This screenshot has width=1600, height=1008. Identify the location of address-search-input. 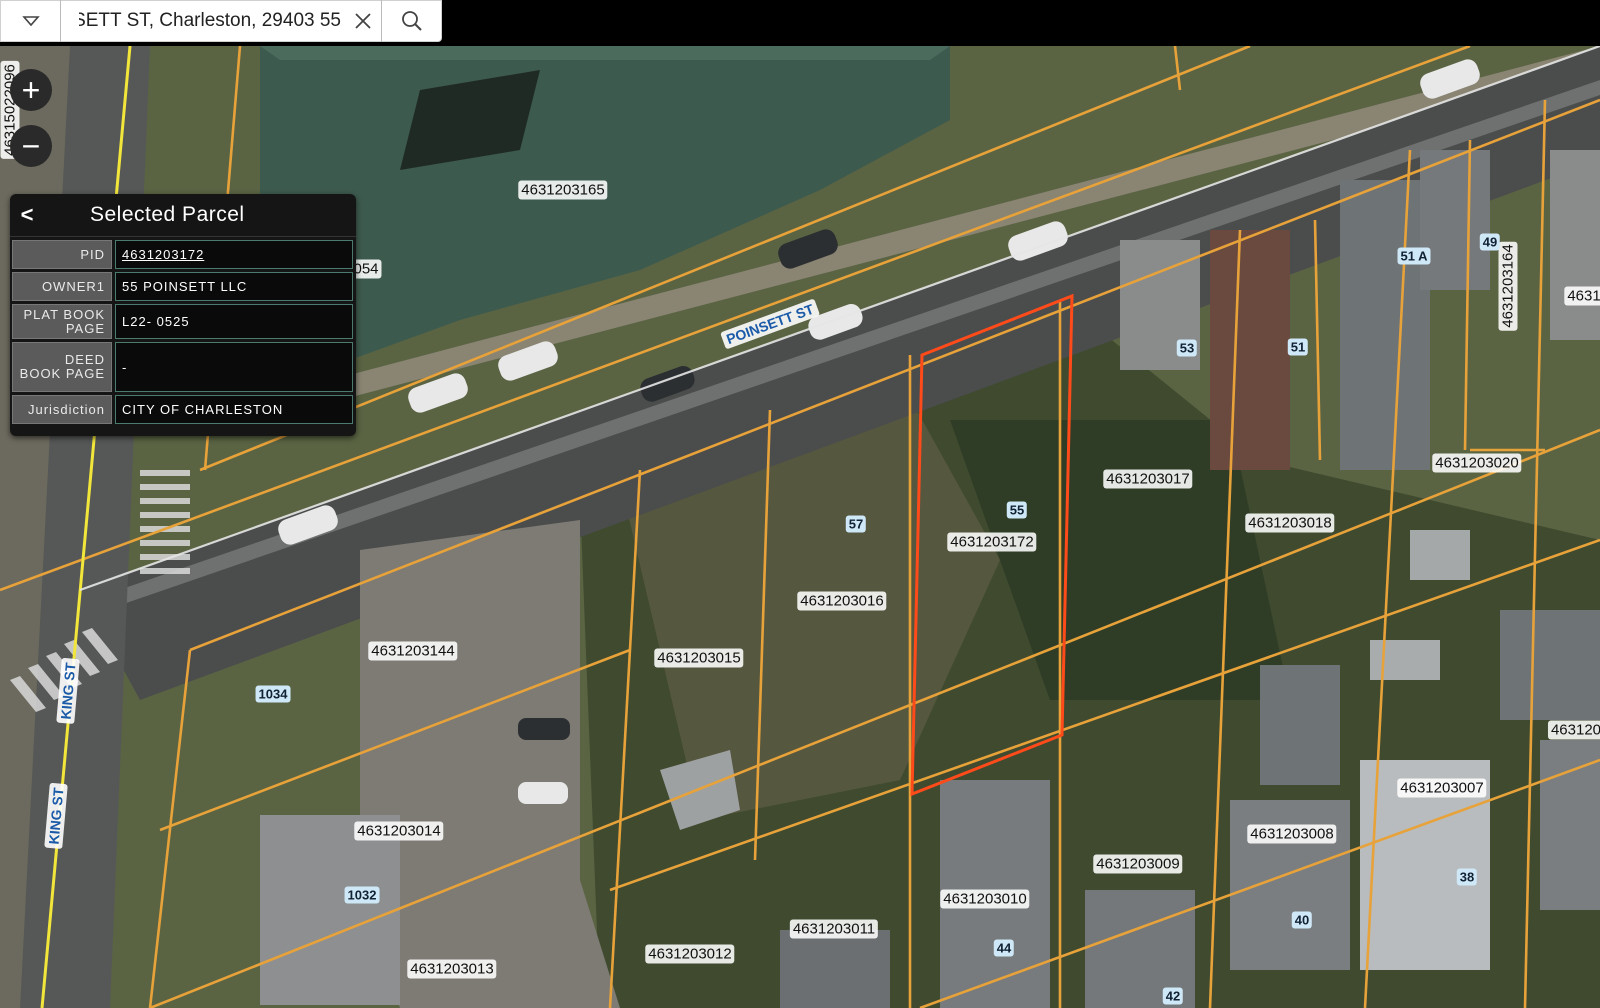
(203, 21).